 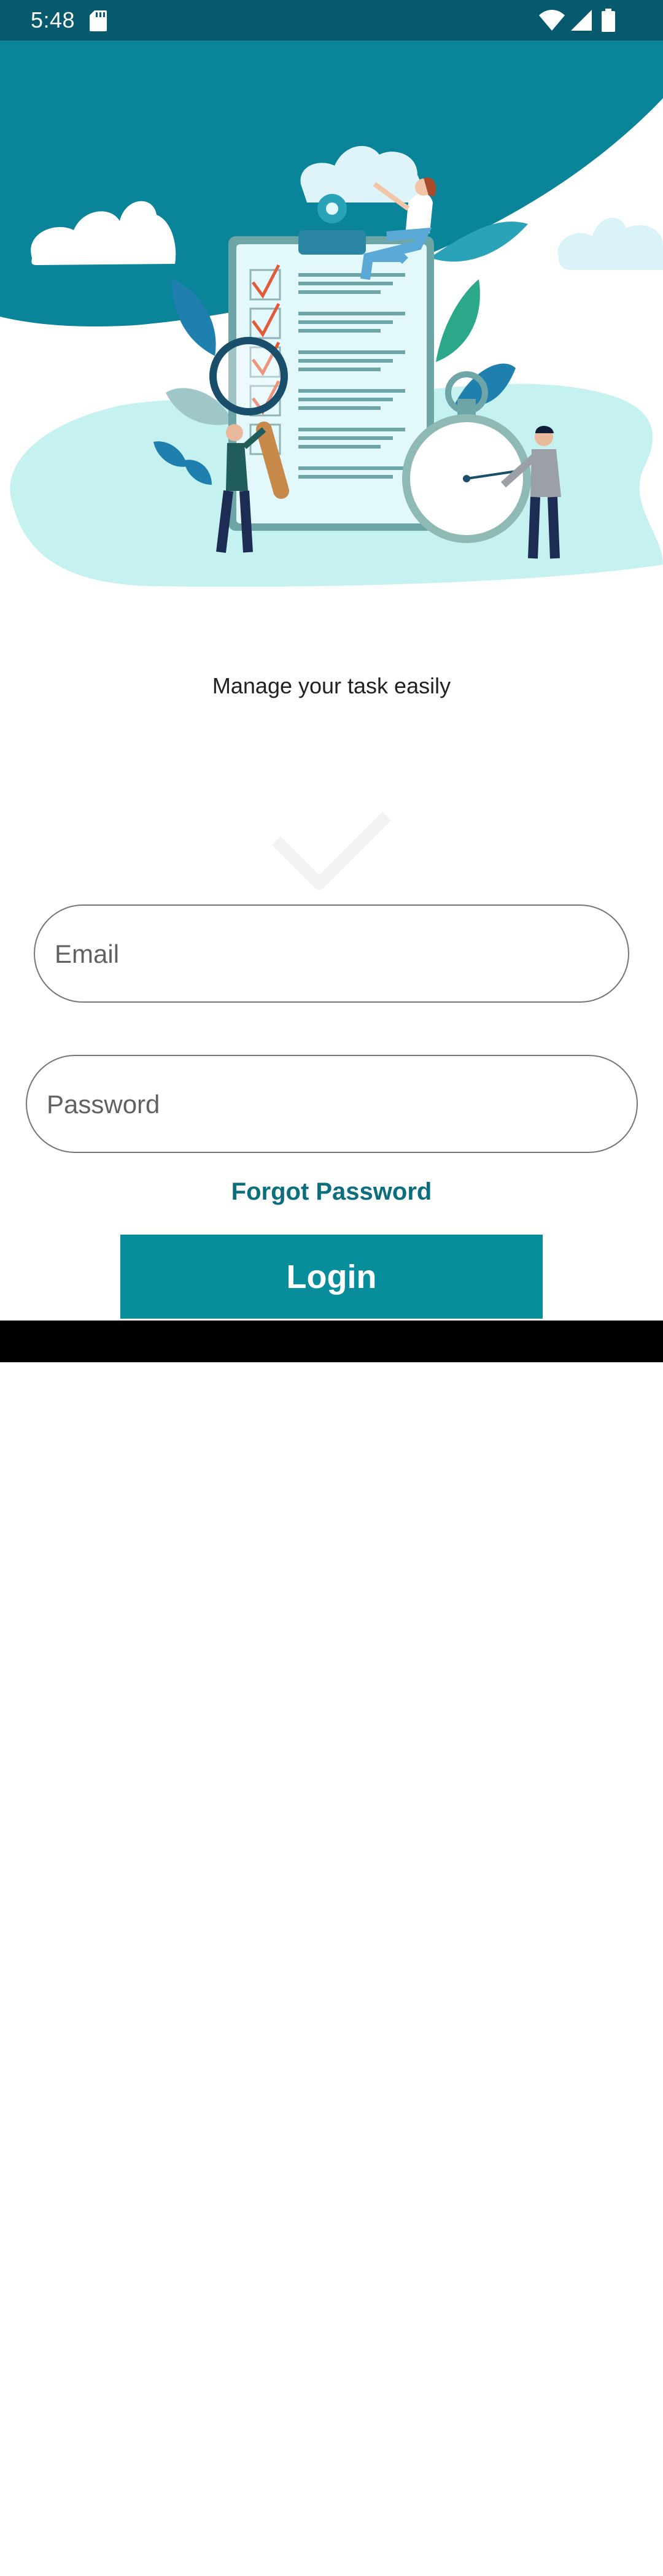 What do you see at coordinates (331, 2572) in the screenshot?
I see `home-gesture-handle` at bounding box center [331, 2572].